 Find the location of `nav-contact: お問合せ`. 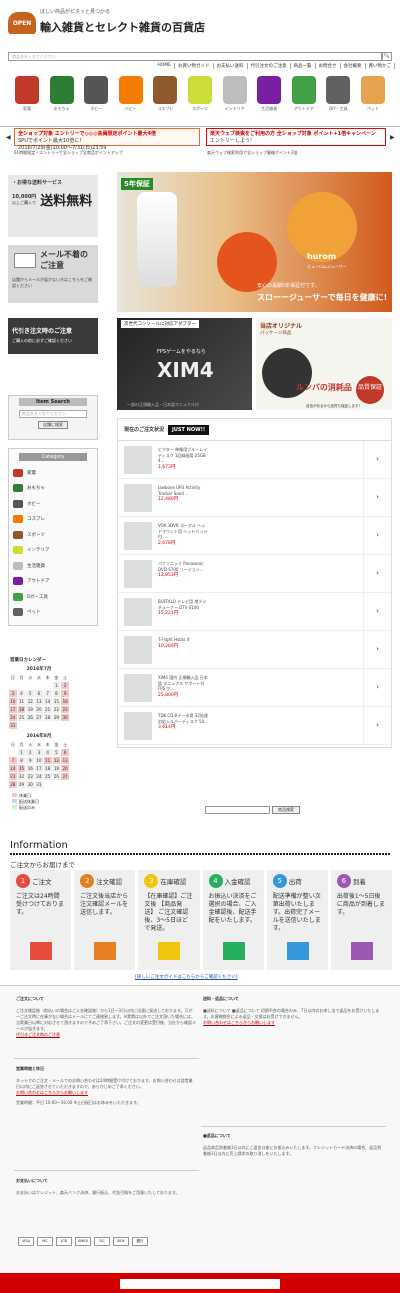

nav-contact: お問合せ is located at coordinates (330, 66).